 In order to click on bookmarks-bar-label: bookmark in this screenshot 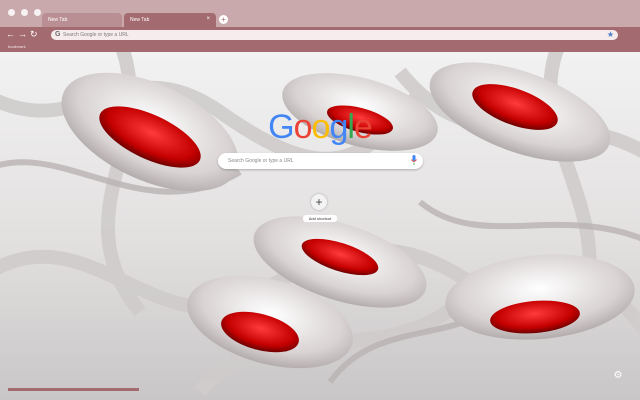, I will do `click(17, 46)`.